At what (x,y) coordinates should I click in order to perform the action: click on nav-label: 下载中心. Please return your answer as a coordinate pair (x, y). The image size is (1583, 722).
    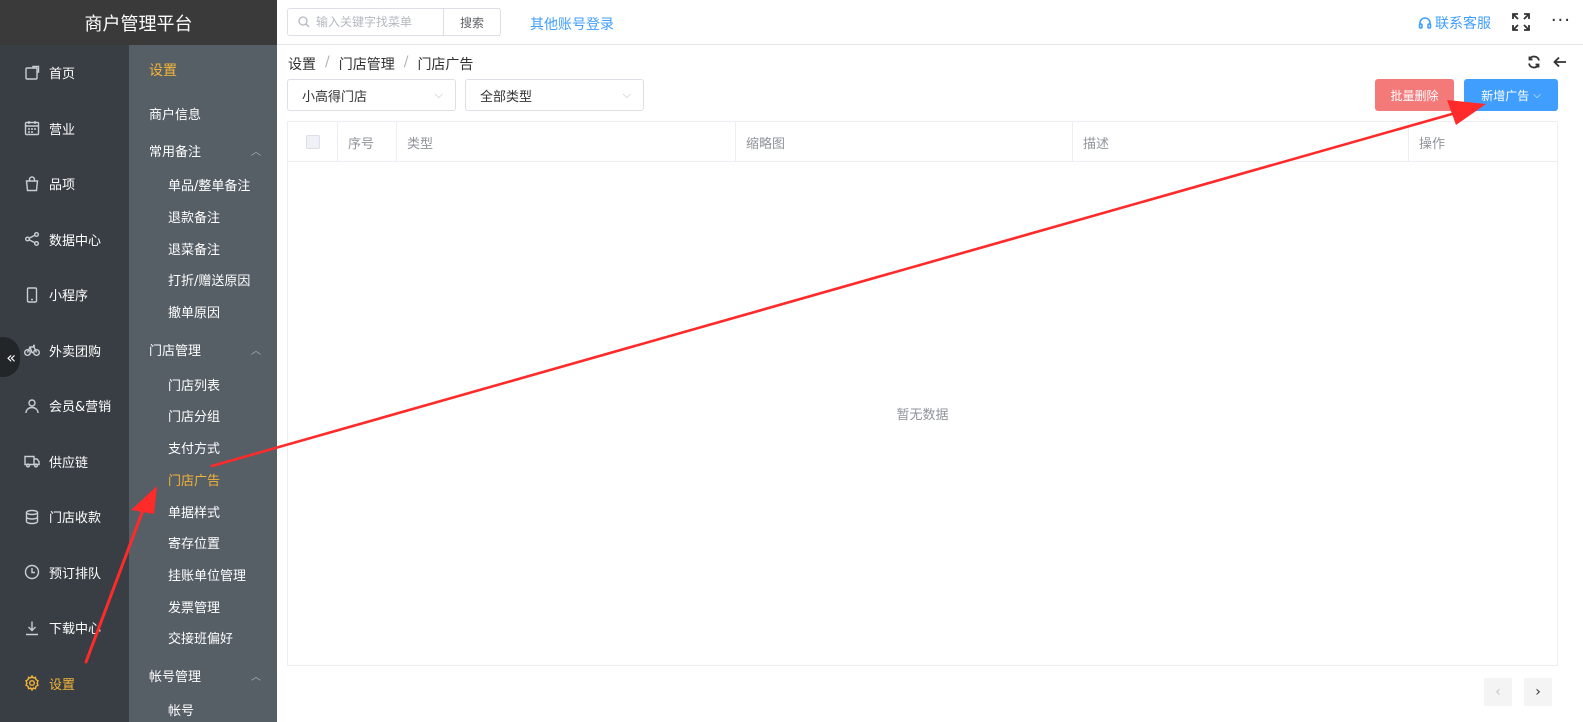
    Looking at the image, I should click on (75, 630).